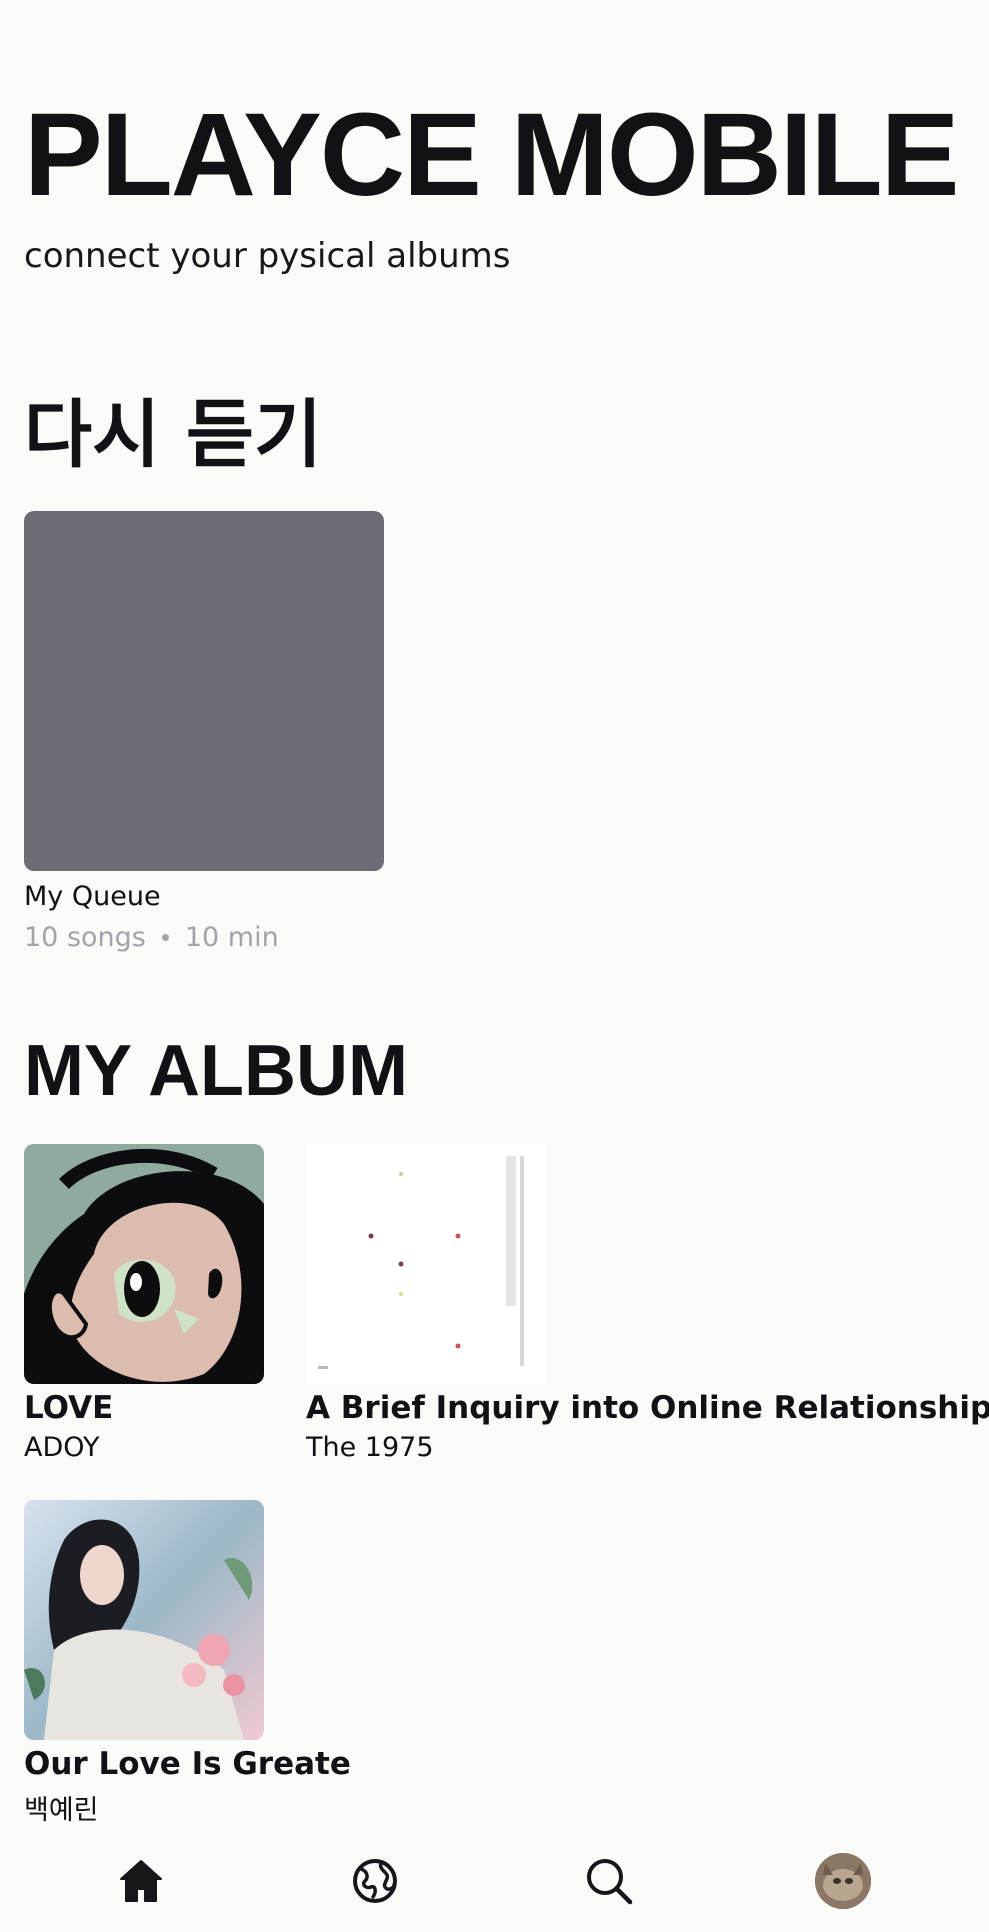  I want to click on queue-name: My Queue, so click(92, 896).